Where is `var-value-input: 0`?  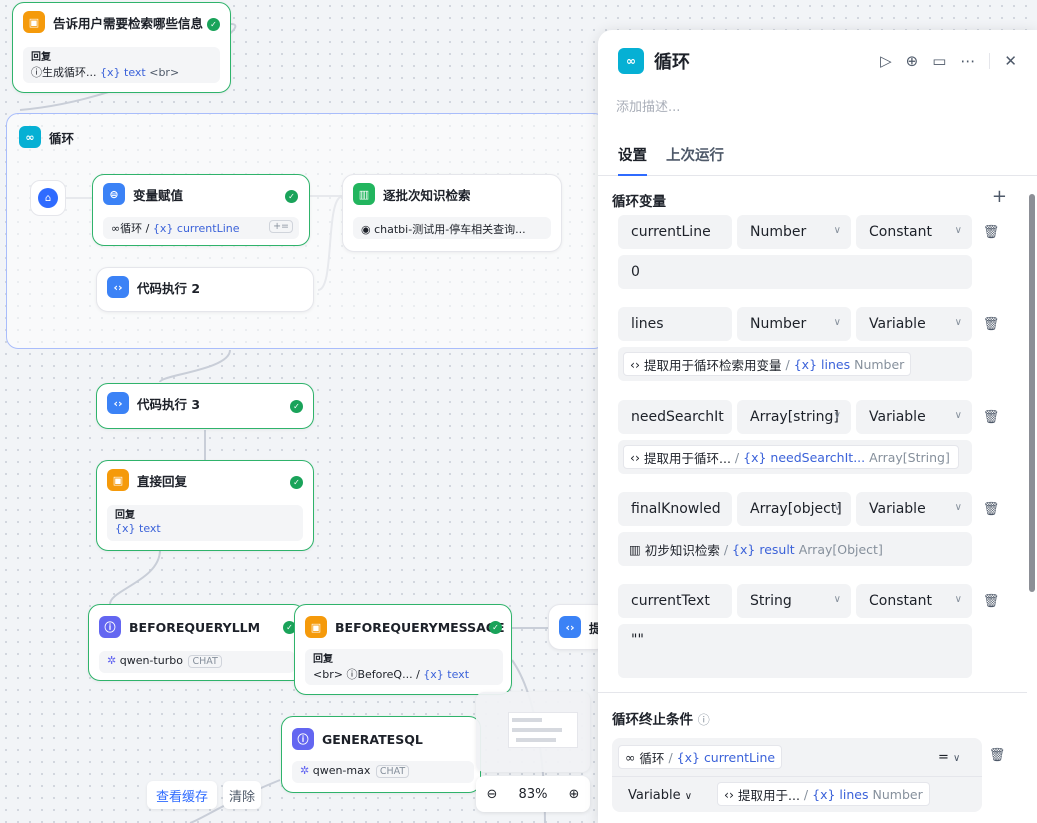 var-value-input: 0 is located at coordinates (795, 272).